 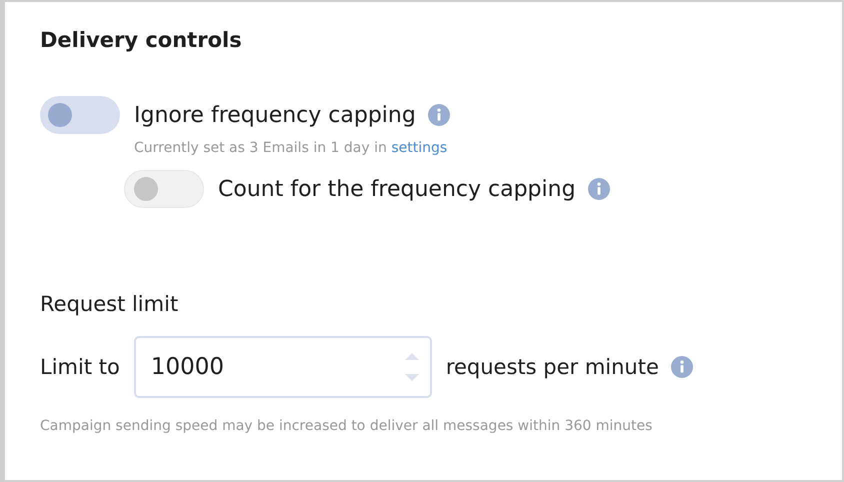 What do you see at coordinates (419, 148) in the screenshot?
I see `settings-link: settings` at bounding box center [419, 148].